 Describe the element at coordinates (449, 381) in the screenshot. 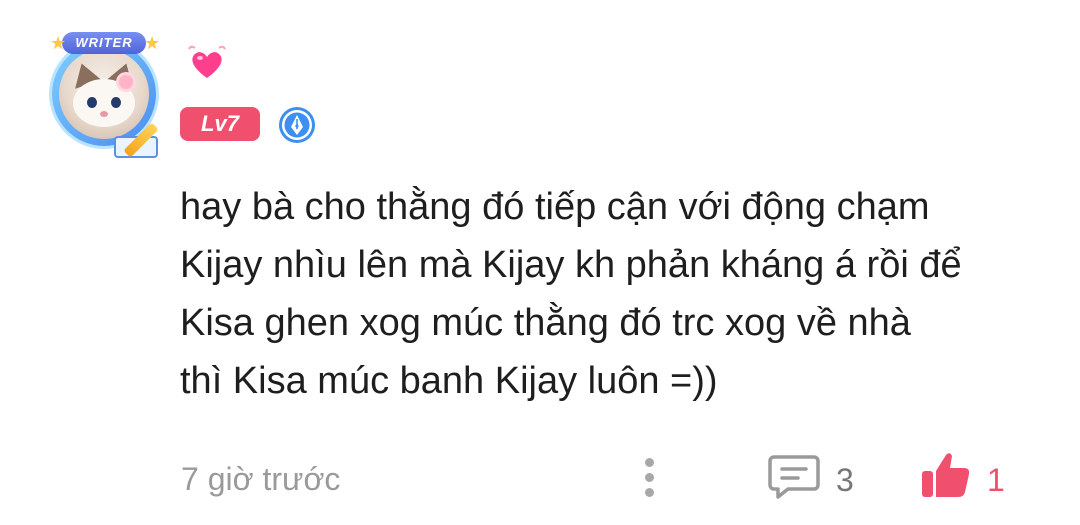

I see `comment-line: thì Kisa múc banh Kijay luôn =))` at that location.